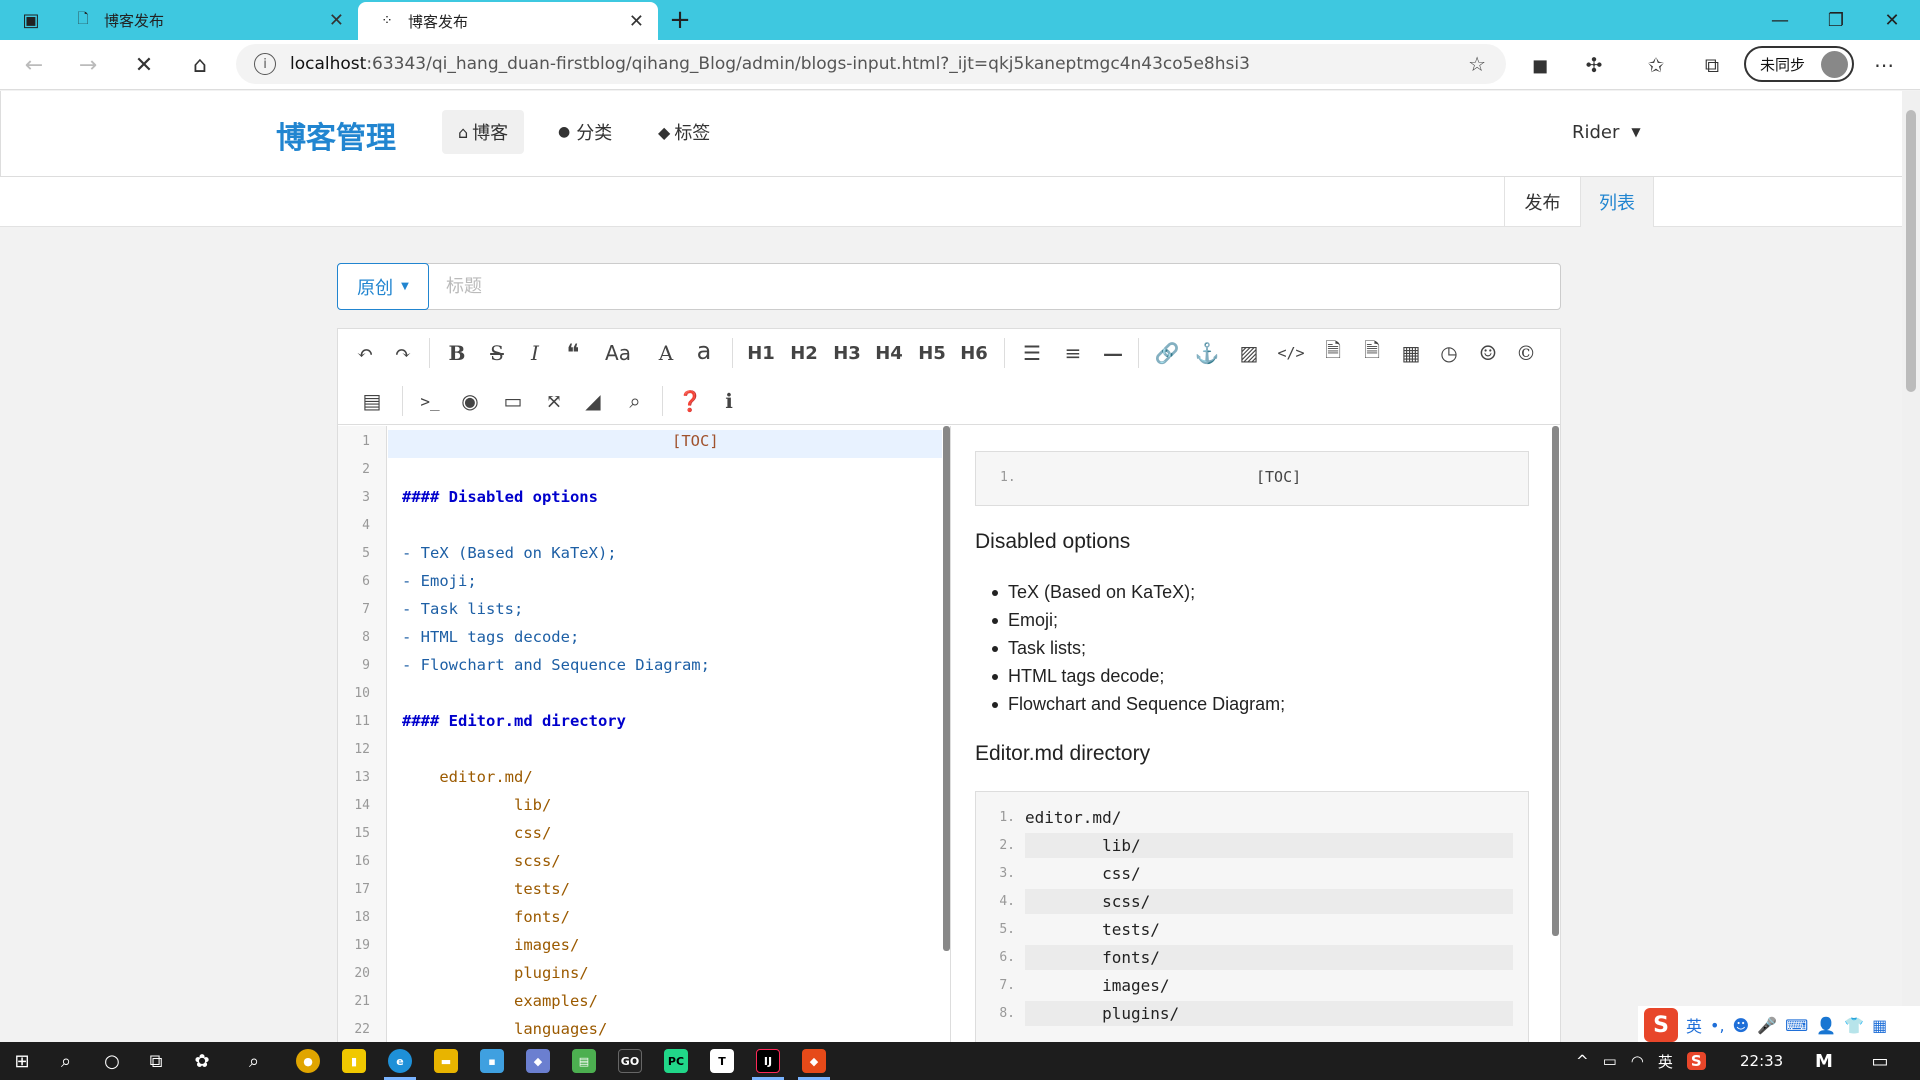  What do you see at coordinates (200, 65) in the screenshot?
I see `home-icon: ⌂` at bounding box center [200, 65].